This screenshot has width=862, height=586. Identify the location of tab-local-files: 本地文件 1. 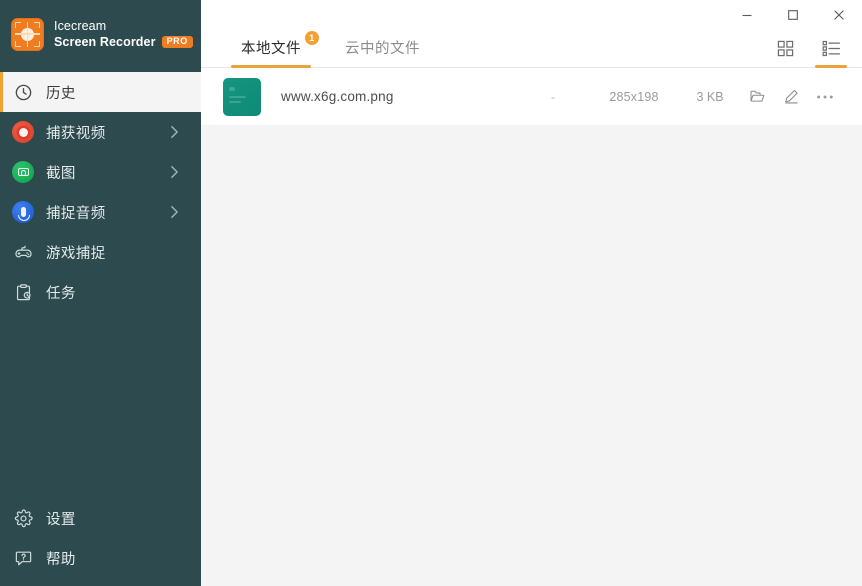
(275, 49).